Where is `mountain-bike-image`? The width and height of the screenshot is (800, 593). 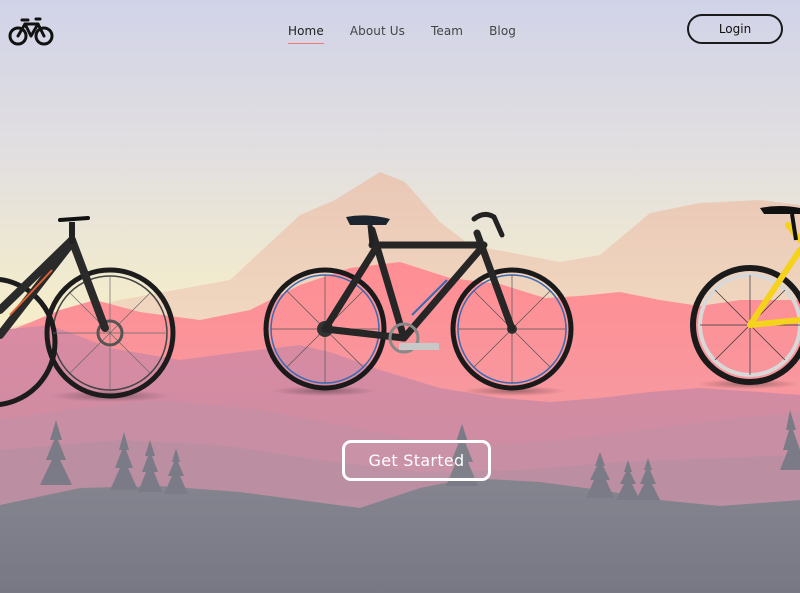 mountain-bike-image is located at coordinates (88, 311).